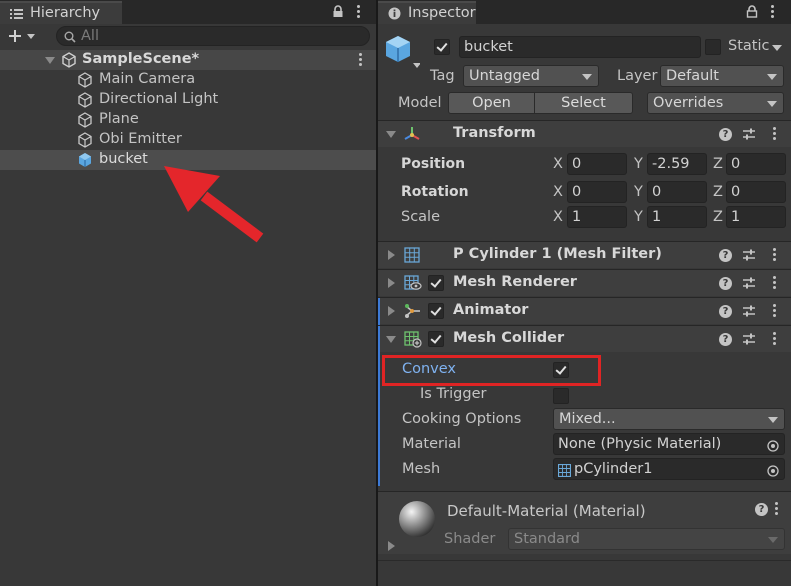 This screenshot has width=791, height=586. What do you see at coordinates (462, 419) in the screenshot?
I see `cooking-options-label: Cooking Options` at bounding box center [462, 419].